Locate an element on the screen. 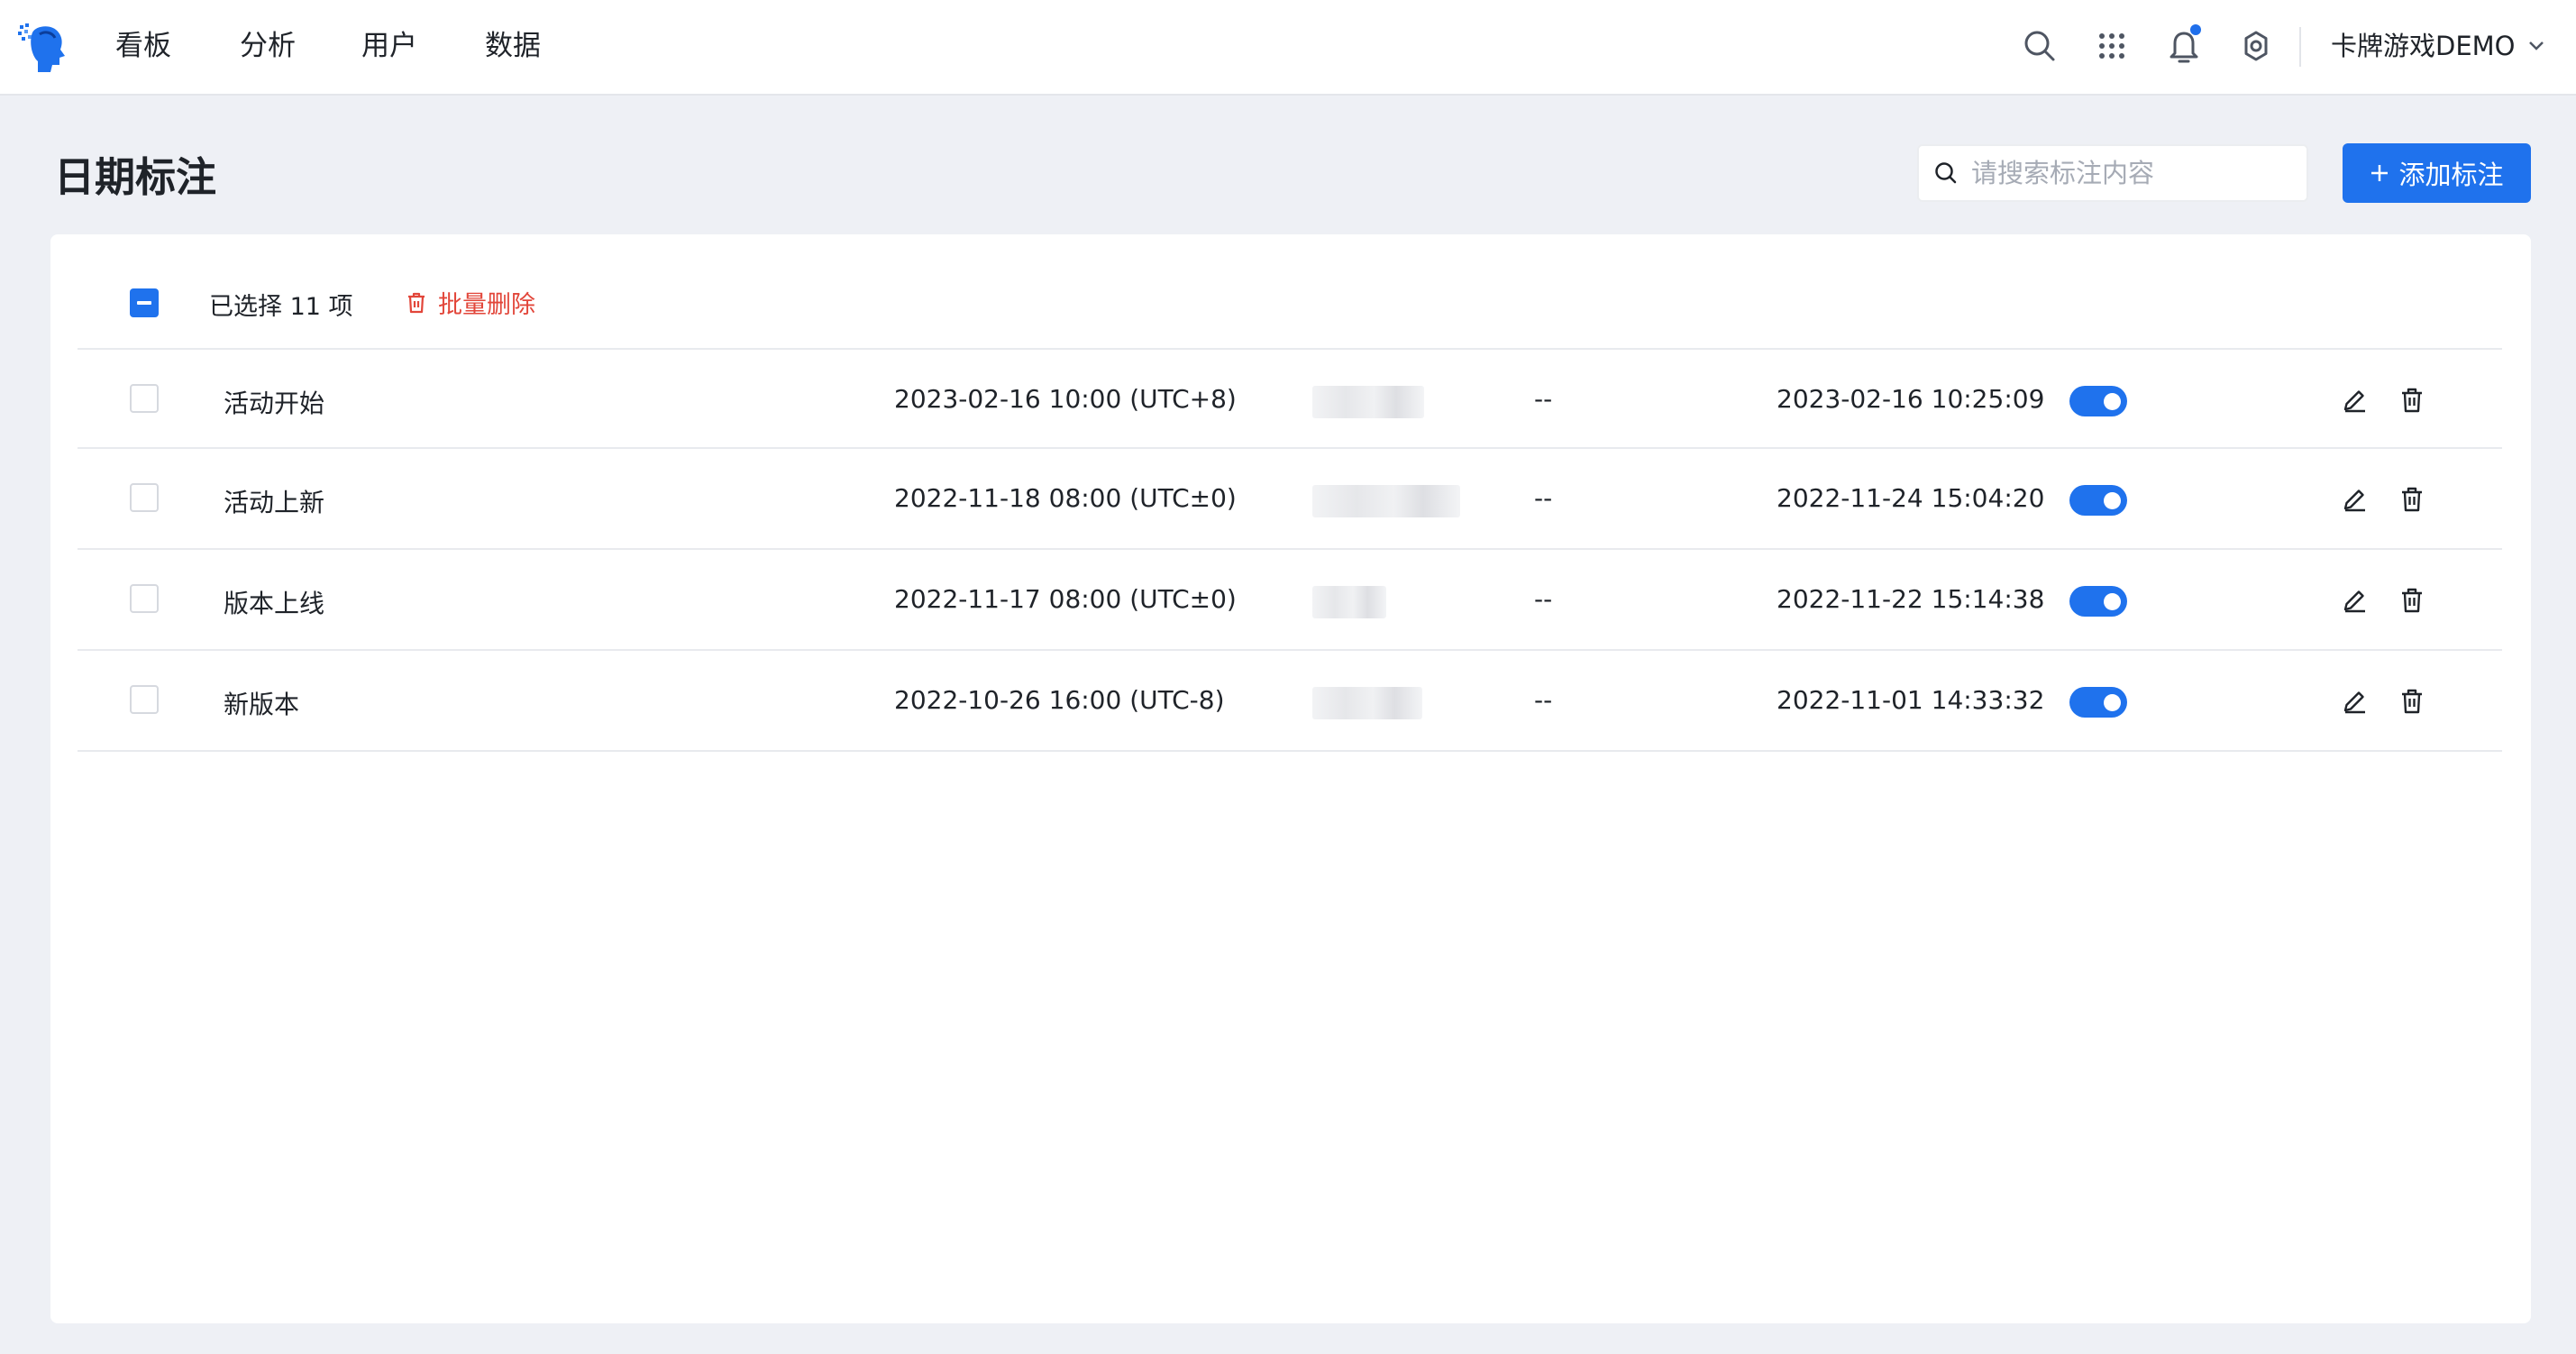 The width and height of the screenshot is (2576, 1354). apps-grid-icon is located at coordinates (2112, 46).